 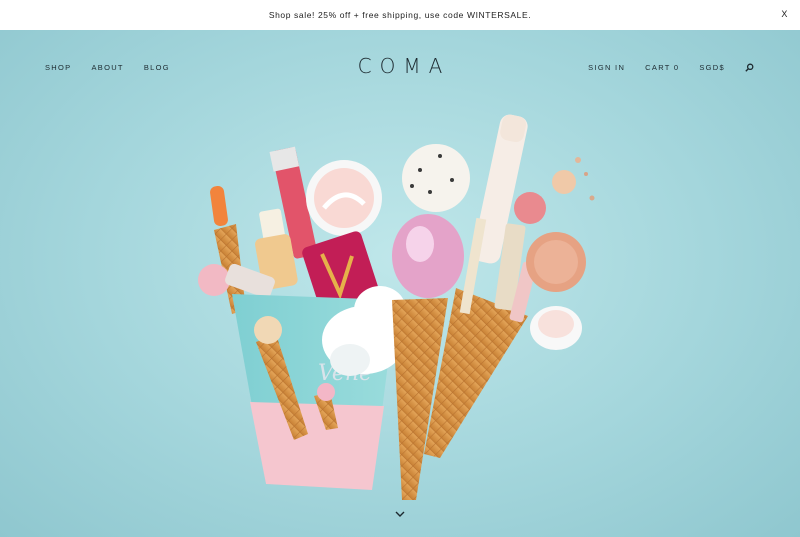 I want to click on account-nav: SIGN IN CART 0 SGD$, so click(x=671, y=67).